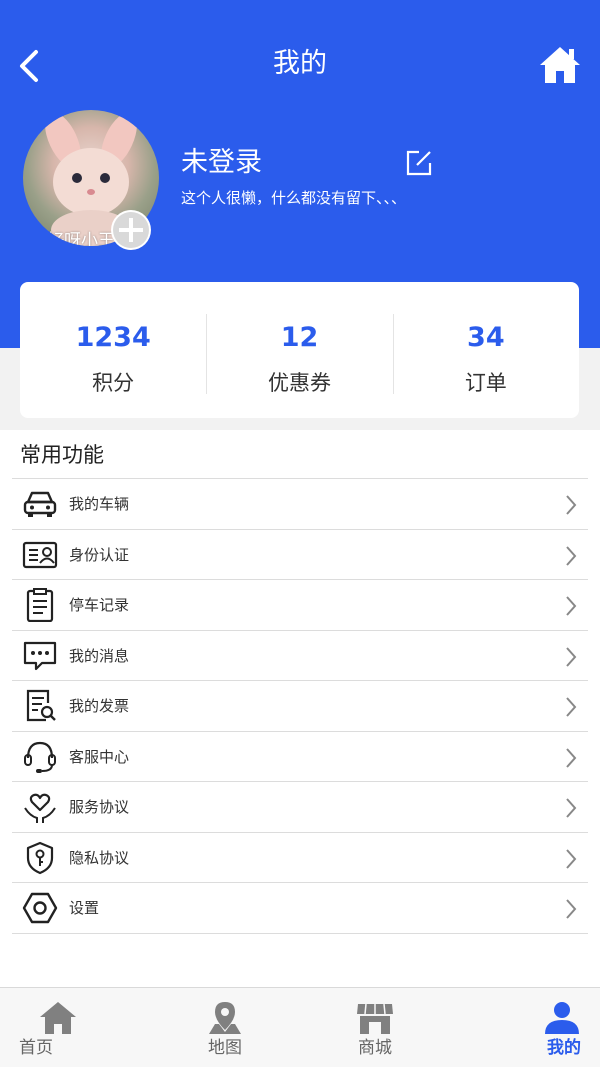 This screenshot has width=600, height=1067. What do you see at coordinates (300, 656) in the screenshot?
I see `menu-item-messages: 我的消息` at bounding box center [300, 656].